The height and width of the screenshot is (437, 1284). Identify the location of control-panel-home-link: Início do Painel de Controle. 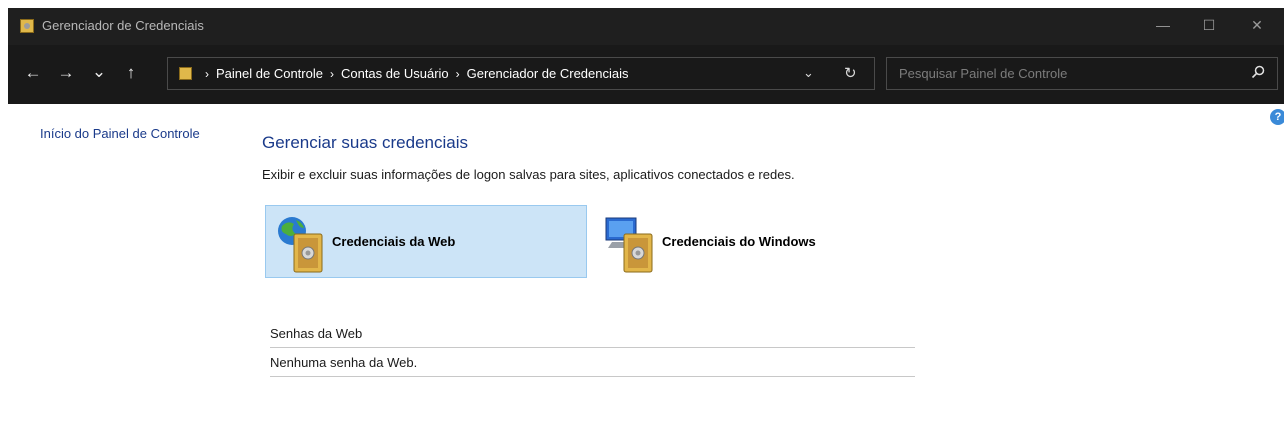
(120, 133).